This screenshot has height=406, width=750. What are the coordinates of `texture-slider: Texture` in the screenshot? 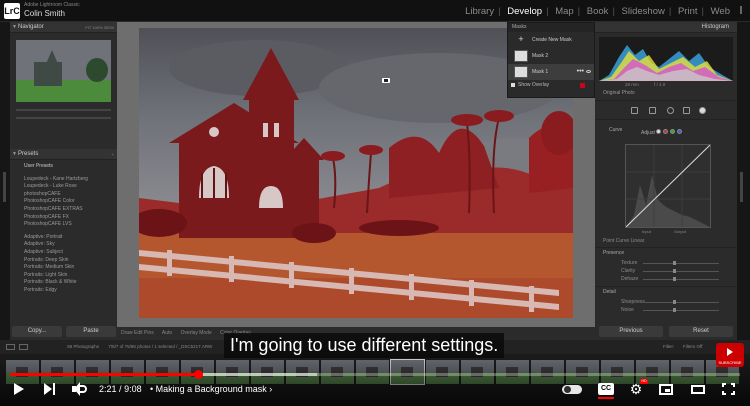 It's located at (666, 263).